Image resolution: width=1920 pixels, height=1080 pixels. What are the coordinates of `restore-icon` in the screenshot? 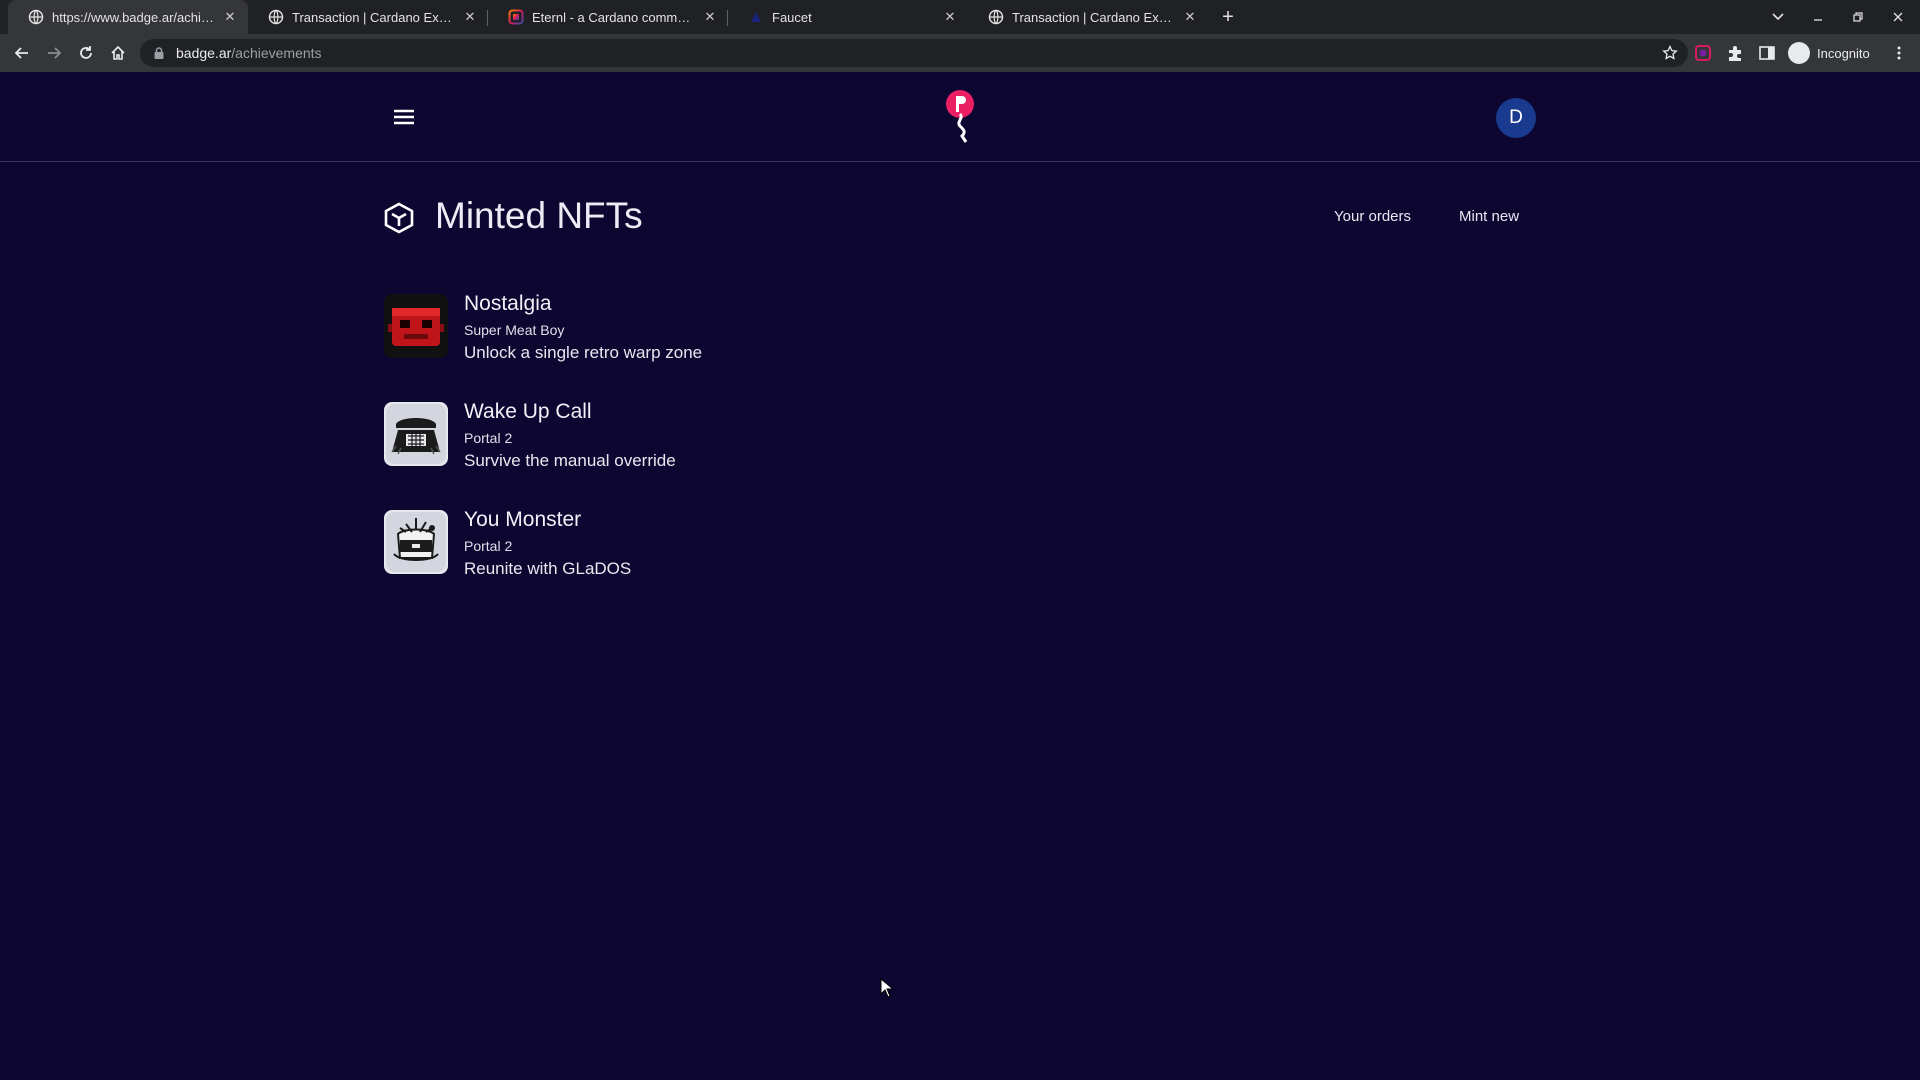 It's located at (1858, 17).